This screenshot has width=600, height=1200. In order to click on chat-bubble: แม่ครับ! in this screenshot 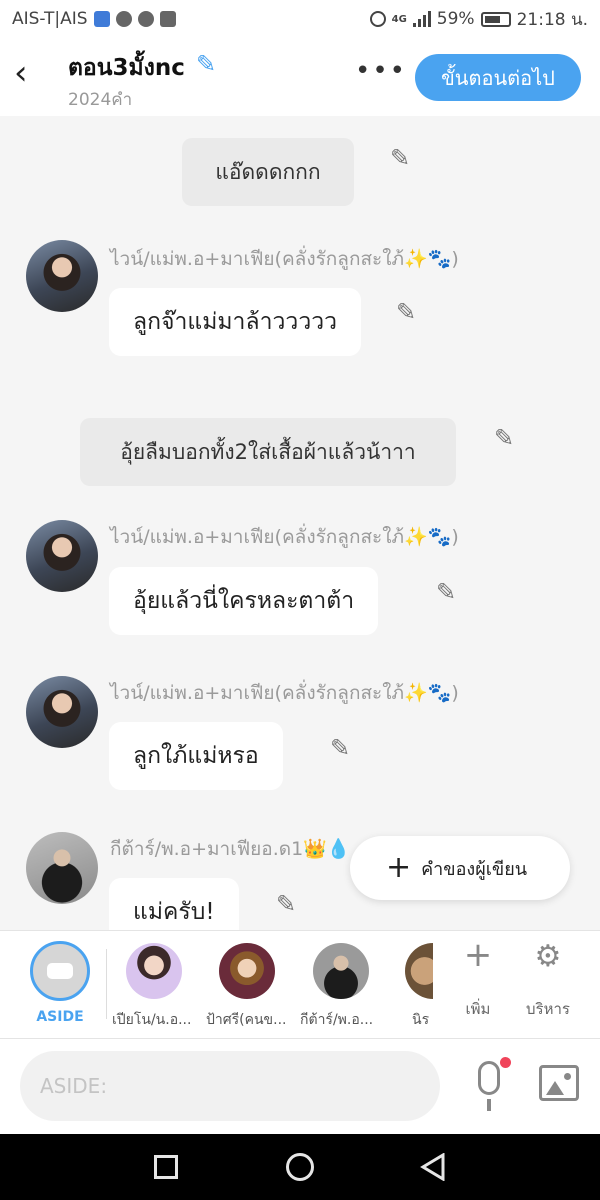, I will do `click(174, 904)`.